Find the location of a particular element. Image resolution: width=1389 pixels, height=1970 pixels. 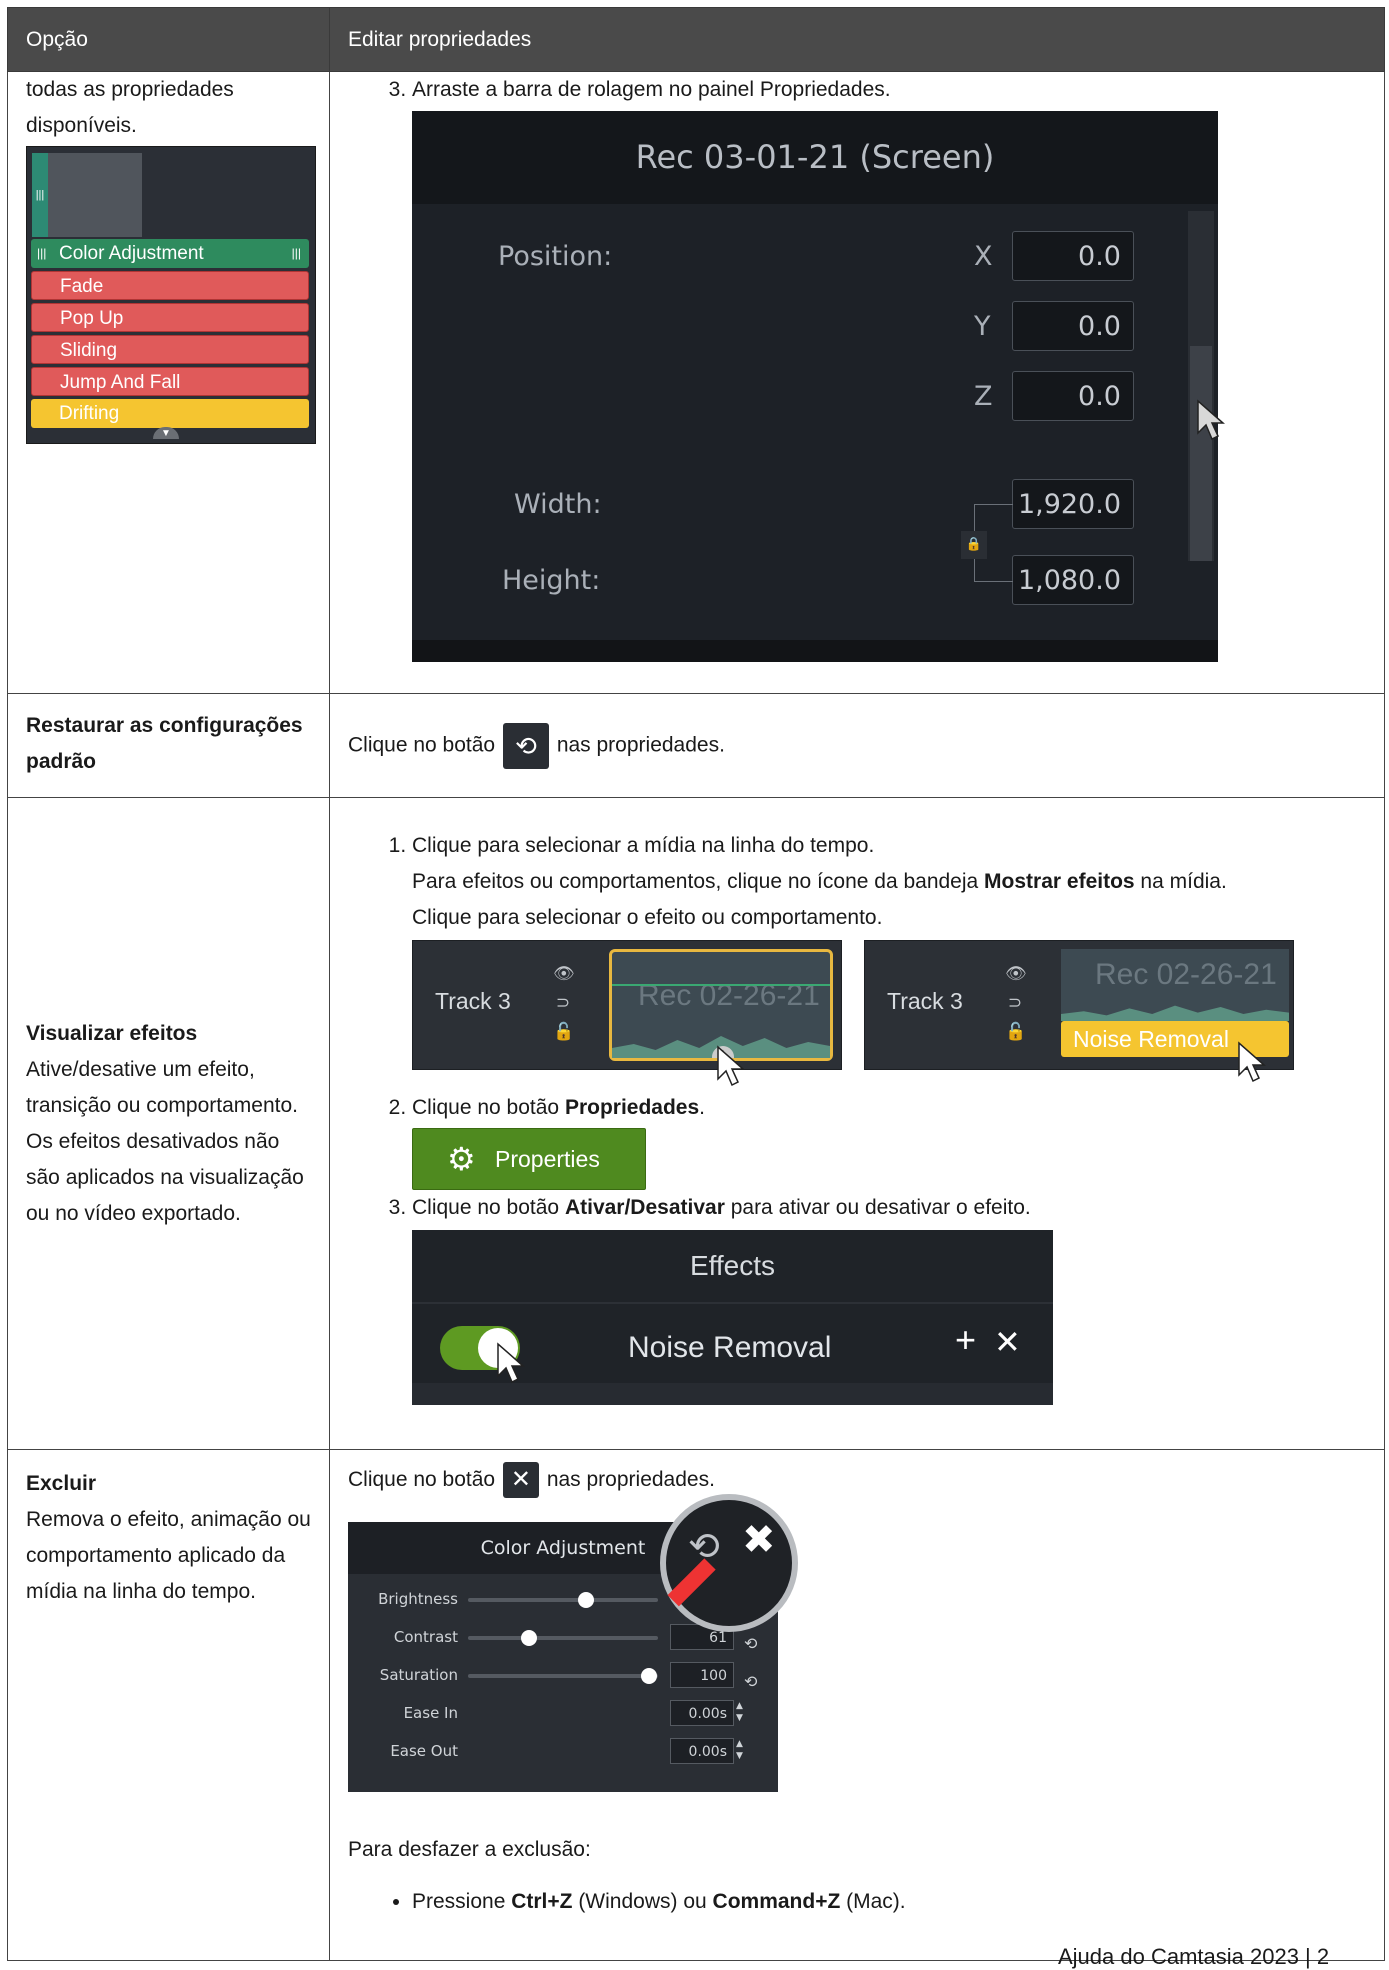

text-bold: Ctrl+Z is located at coordinates (542, 1902).